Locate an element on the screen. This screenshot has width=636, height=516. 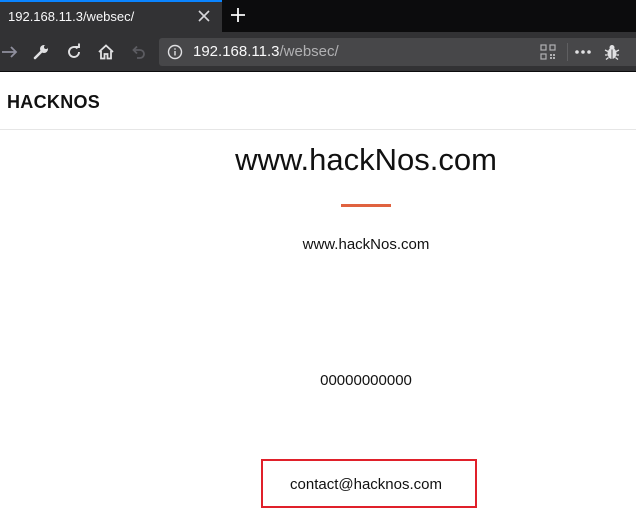
undo-button is located at coordinates (138, 52).